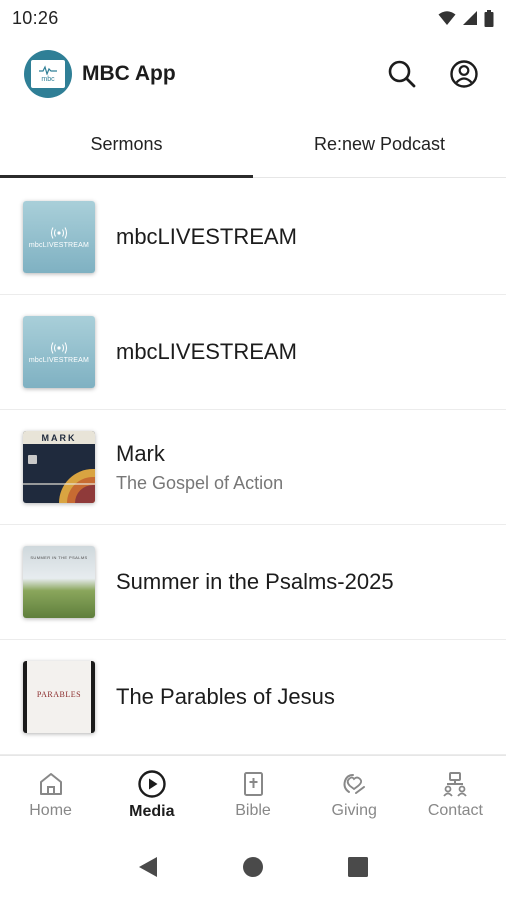 The image size is (506, 900). Describe the element at coordinates (129, 73) in the screenshot. I see `app-title: MBC App` at that location.